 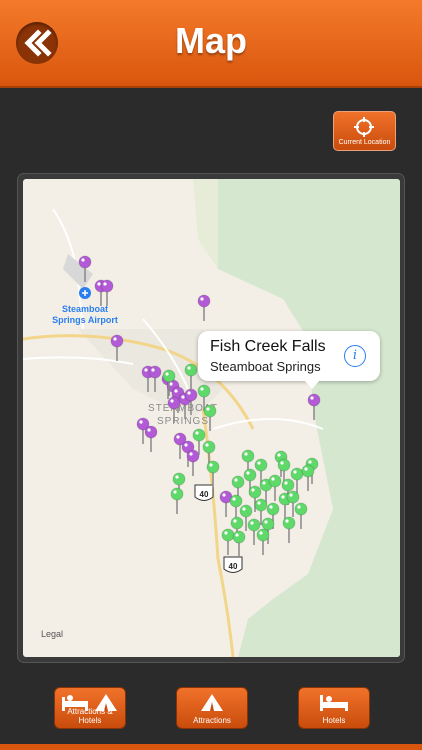 I want to click on tent-icon, so click(x=212, y=702).